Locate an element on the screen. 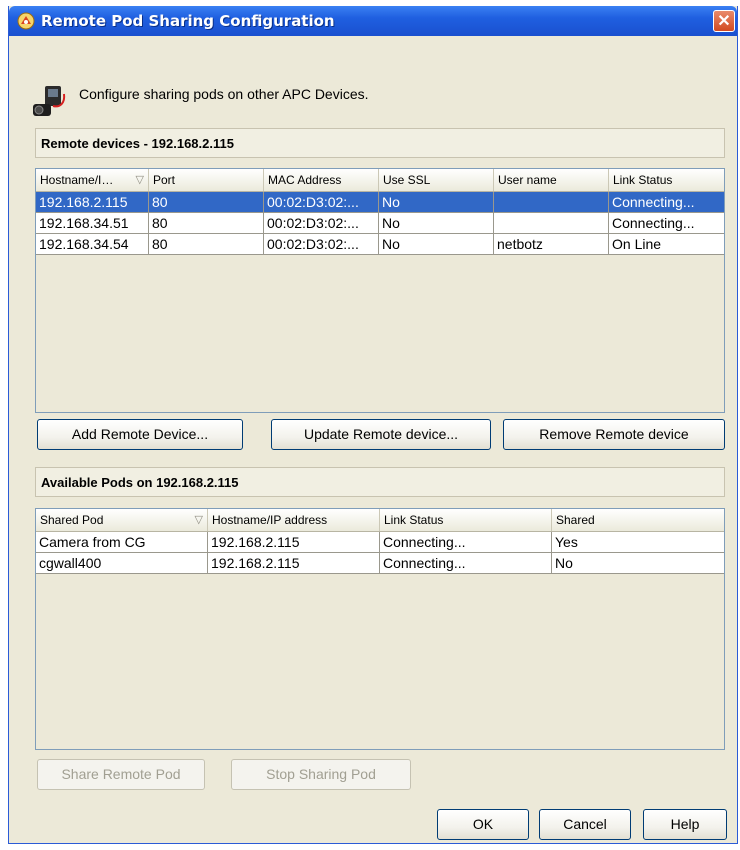 Image resolution: width=740 pixels, height=850 pixels. close-icon: ✕ is located at coordinates (724, 21).